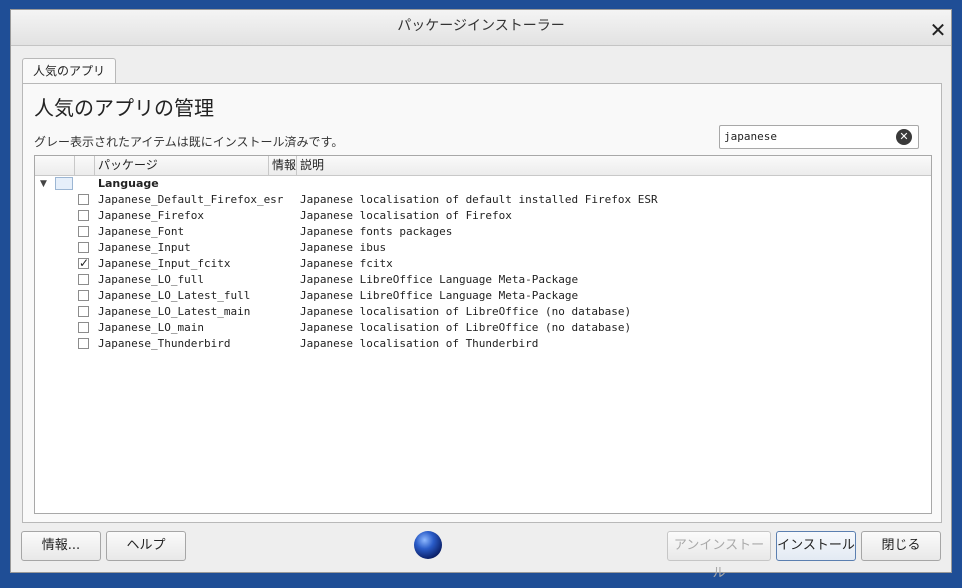  Describe the element at coordinates (346, 263) in the screenshot. I see `package-description: Japanese fcitx` at that location.